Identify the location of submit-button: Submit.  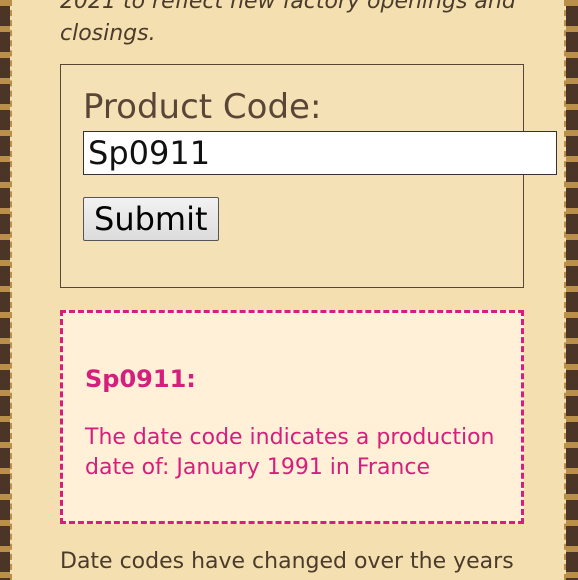
(151, 219).